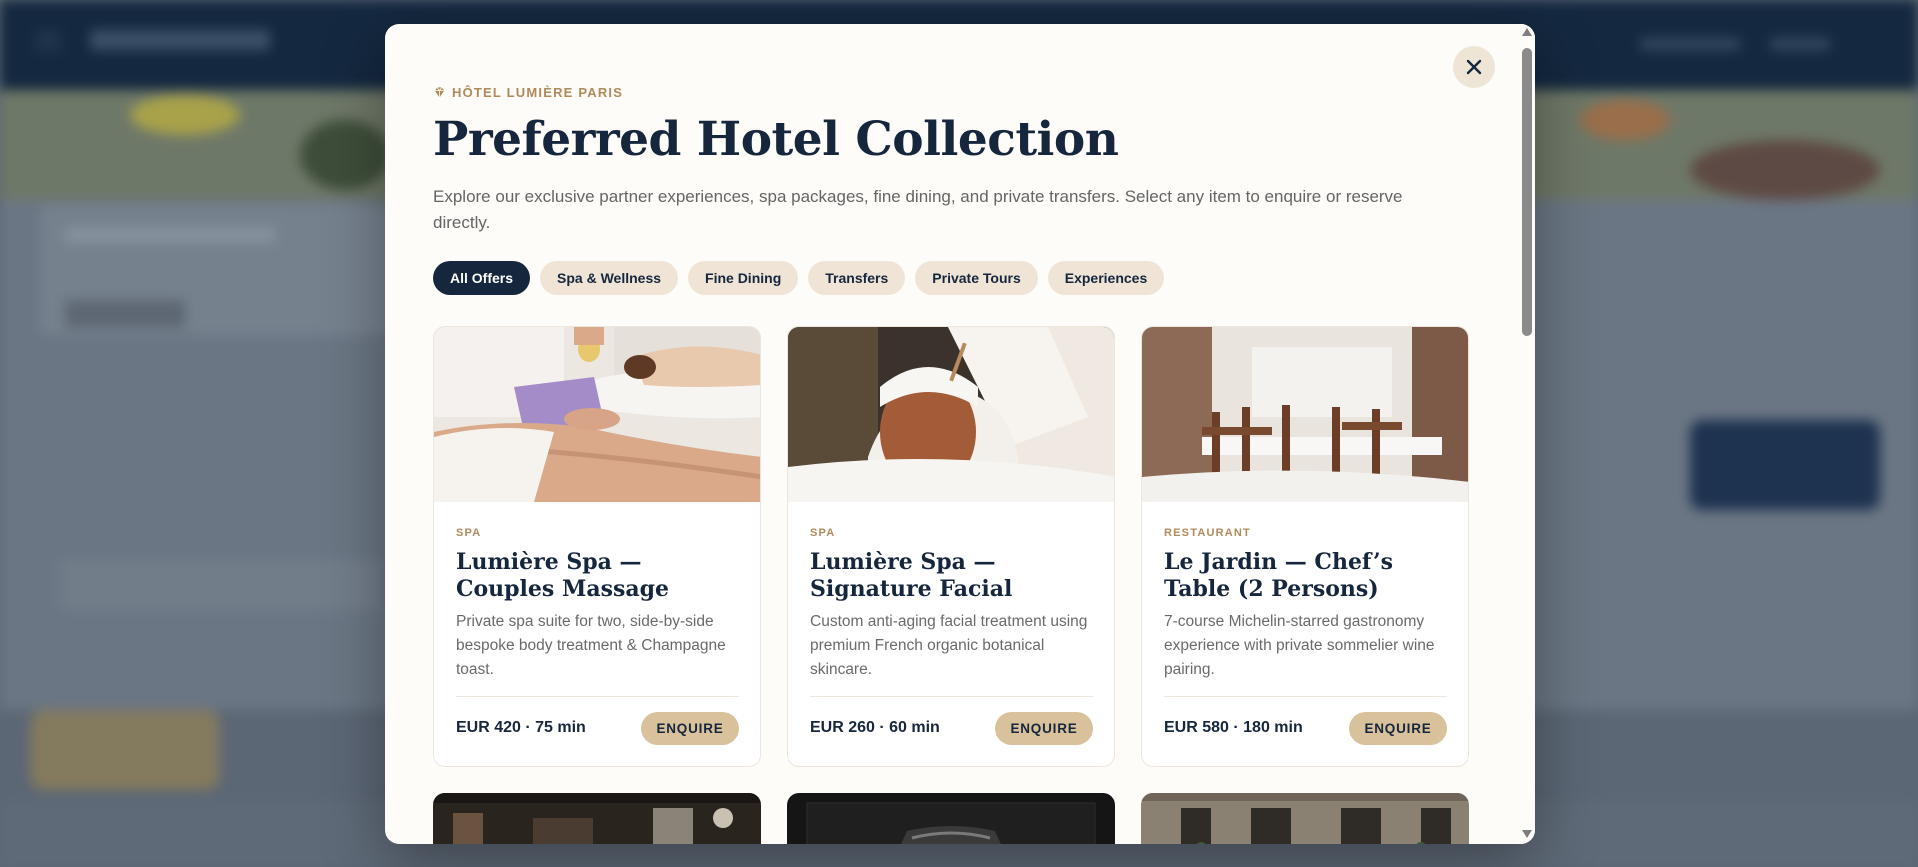  I want to click on offer-category: RESTAURANT, so click(1207, 533).